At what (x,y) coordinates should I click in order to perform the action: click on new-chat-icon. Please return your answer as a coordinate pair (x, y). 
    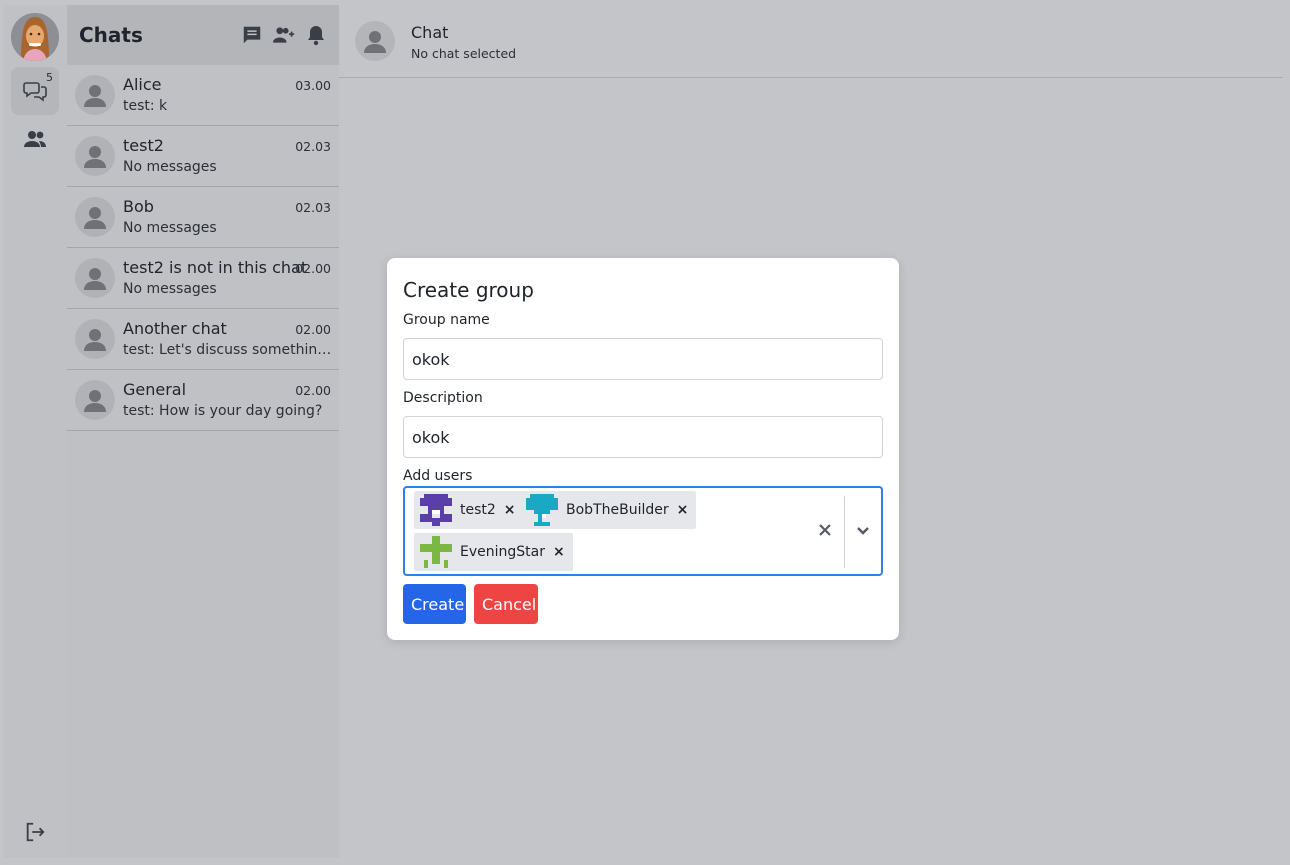
    Looking at the image, I should click on (252, 35).